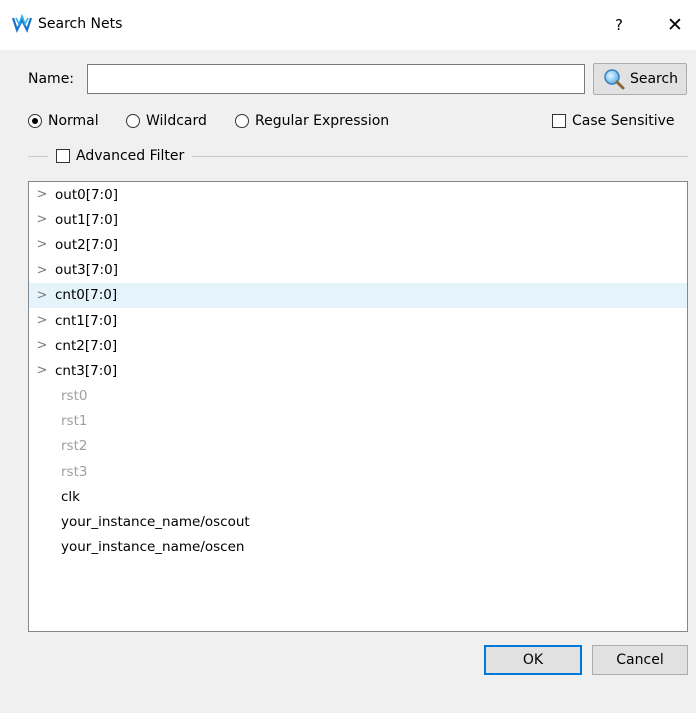  What do you see at coordinates (358, 194) in the screenshot?
I see `tree-item: > out0[7:0]` at bounding box center [358, 194].